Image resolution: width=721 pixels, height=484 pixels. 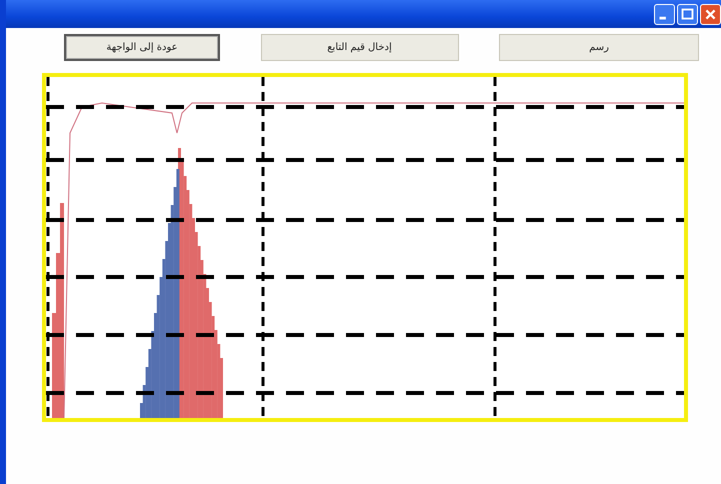 What do you see at coordinates (359, 47) in the screenshot?
I see `action-button: إدخال قيم التابع` at bounding box center [359, 47].